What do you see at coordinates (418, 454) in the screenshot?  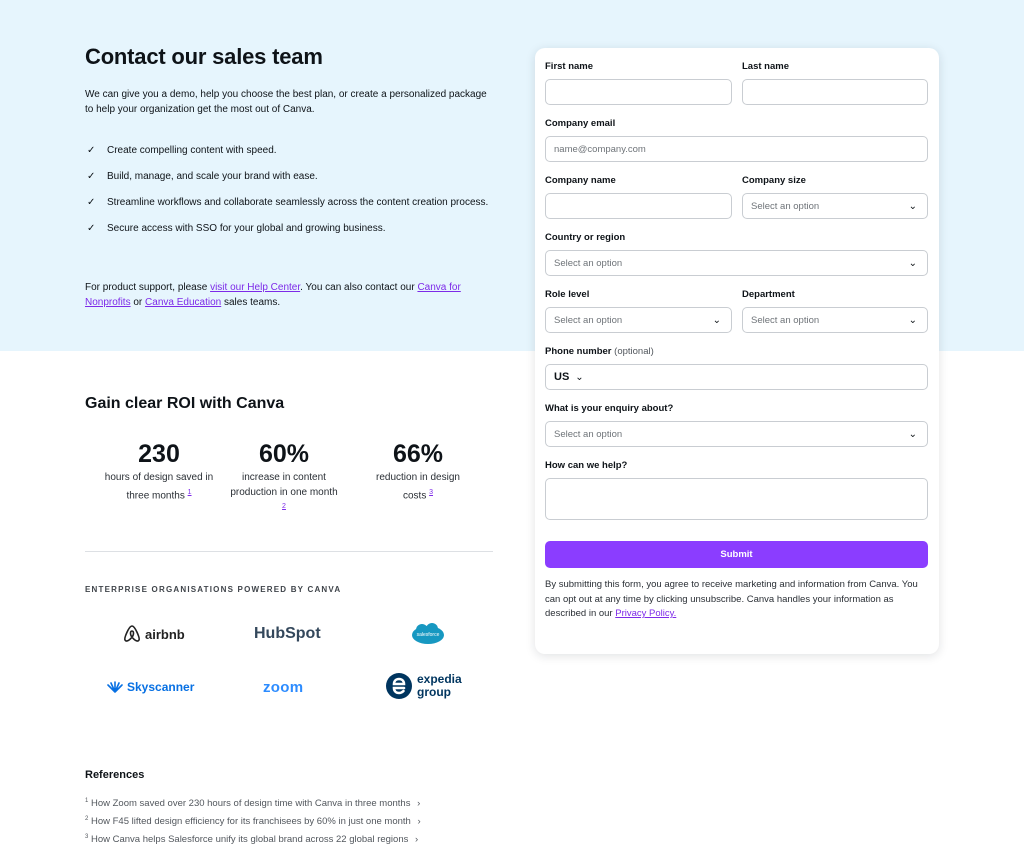 I see `stat-value: 66%` at bounding box center [418, 454].